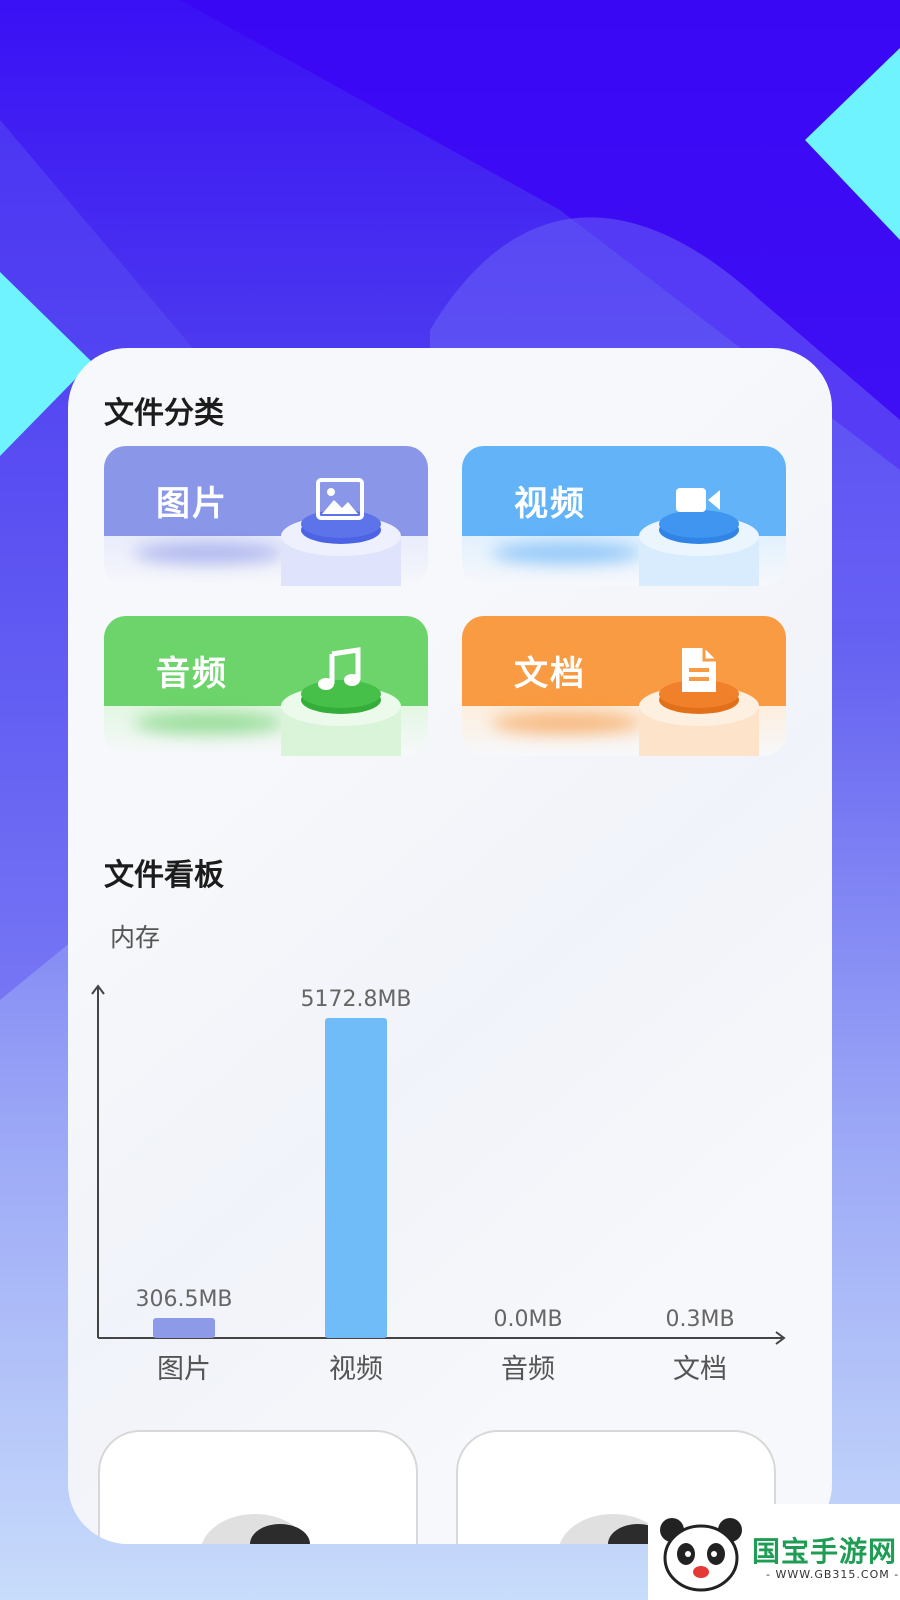 The width and height of the screenshot is (900, 1600). Describe the element at coordinates (699, 1319) in the screenshot. I see `bar-value-label: 0.3MB` at that location.